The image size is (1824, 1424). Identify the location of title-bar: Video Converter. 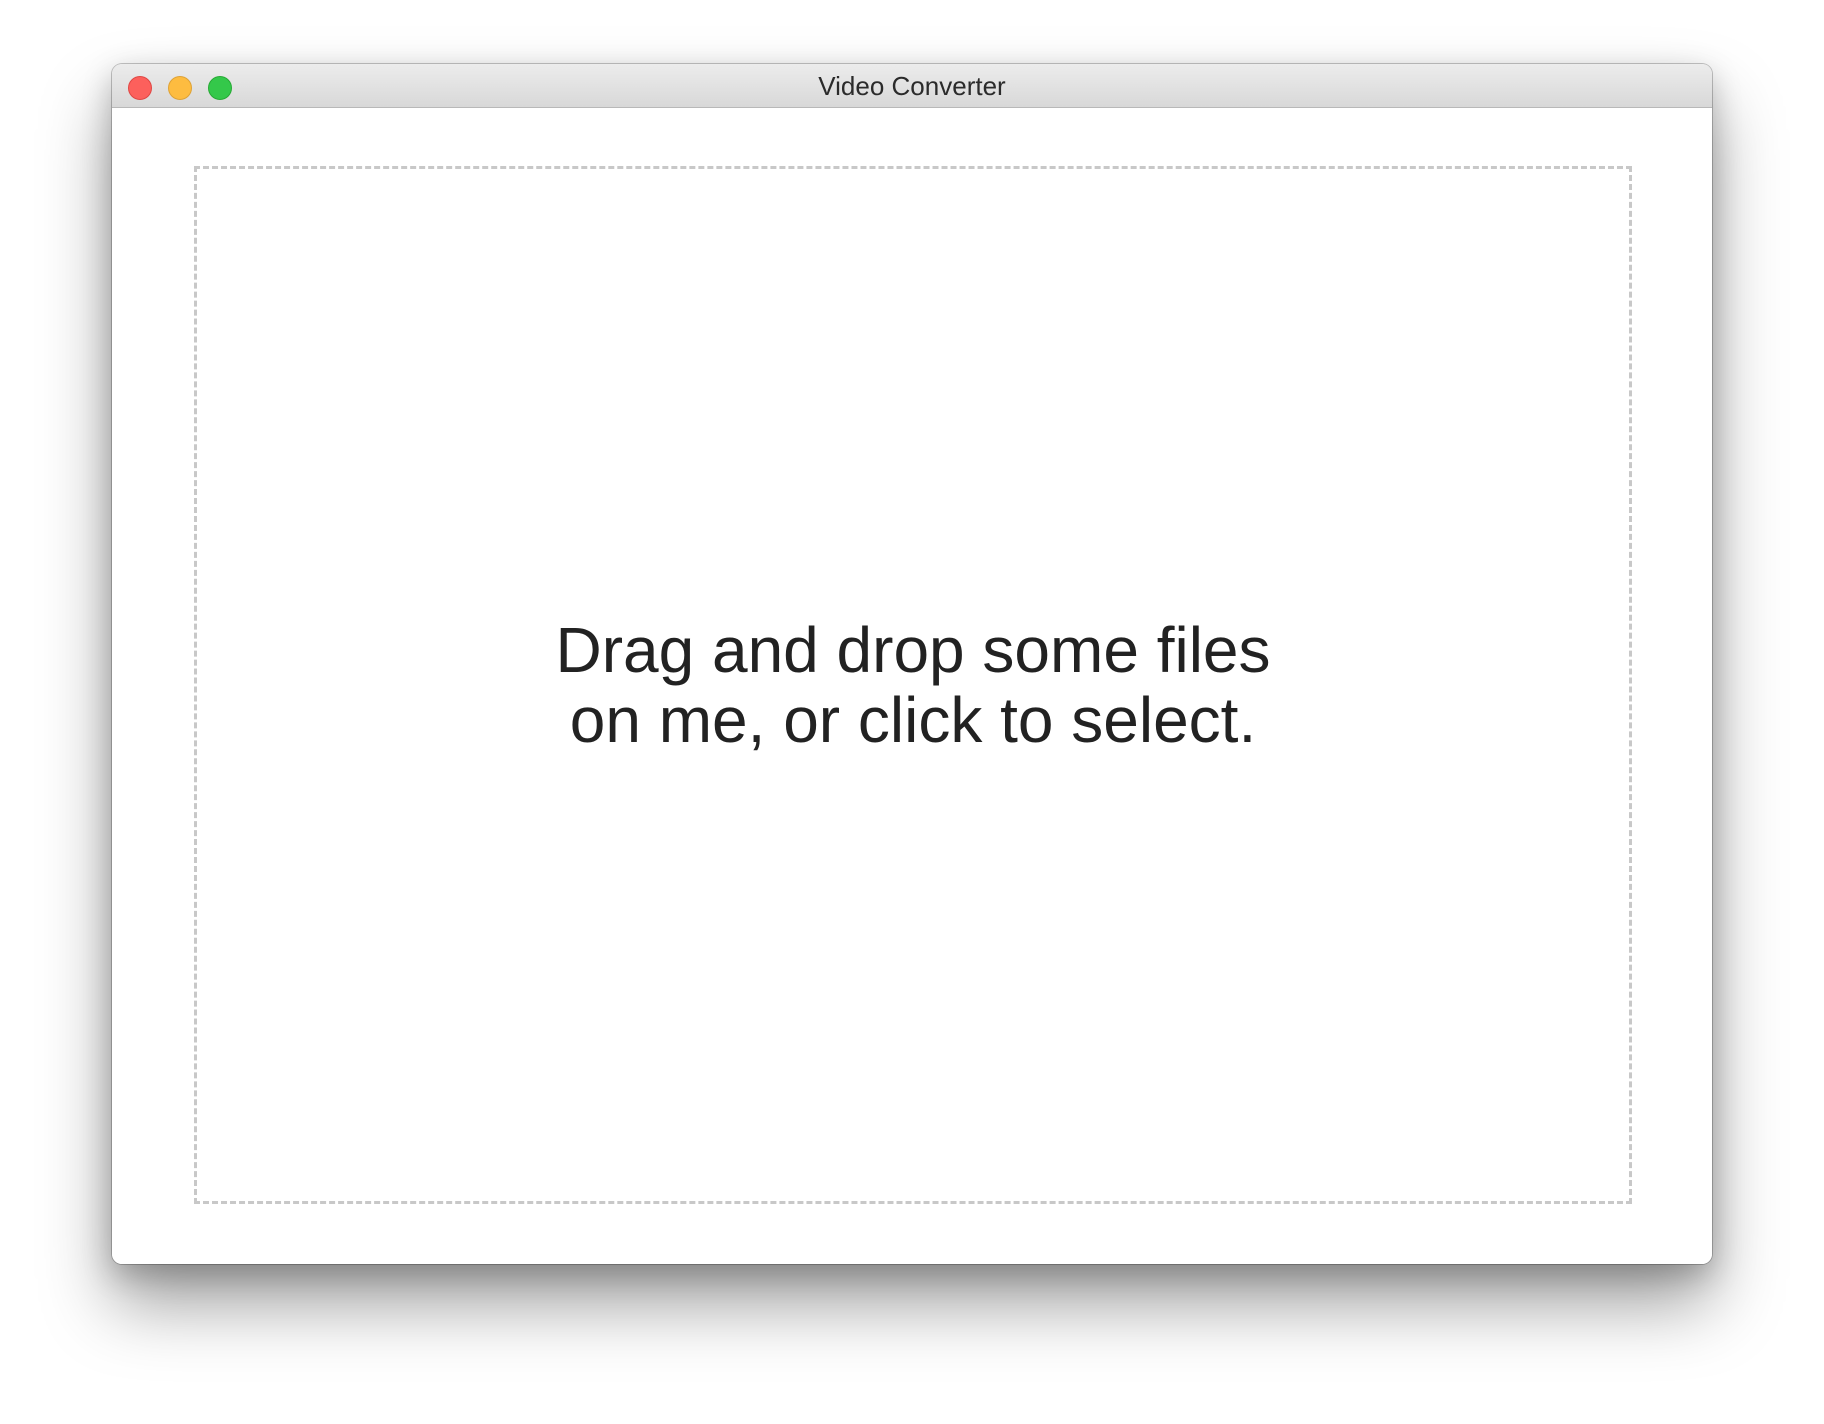
(912, 86).